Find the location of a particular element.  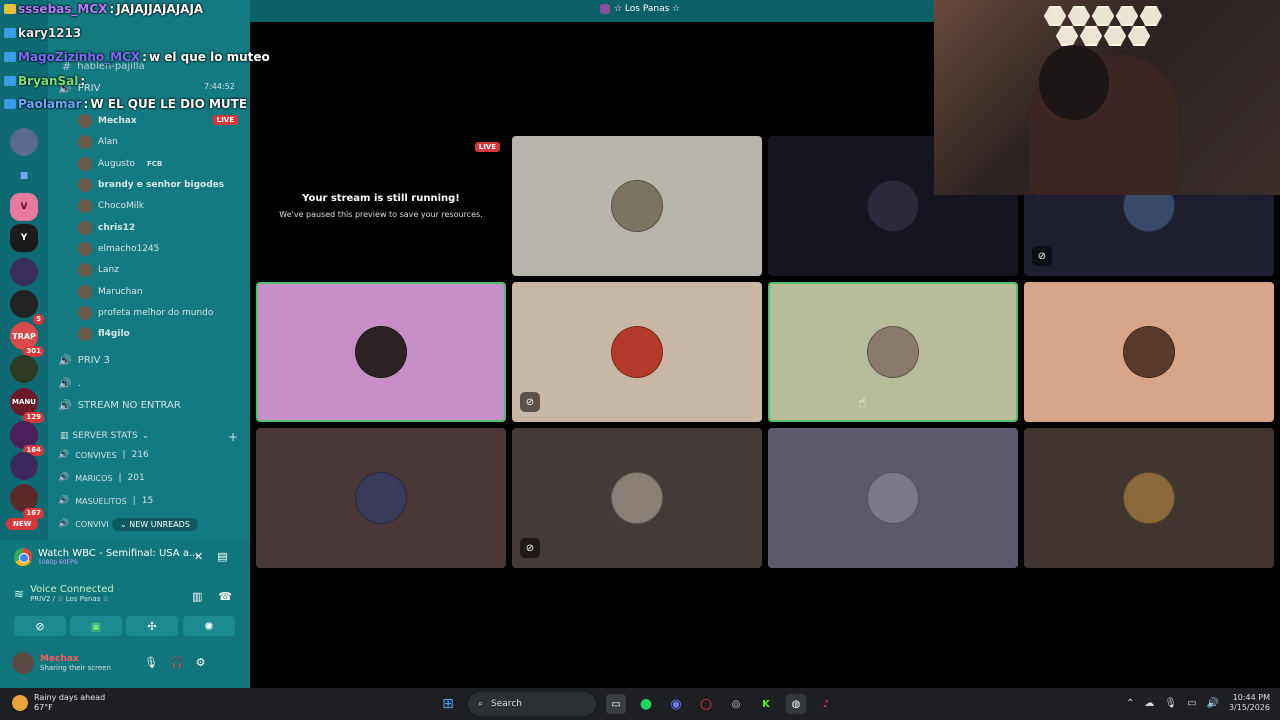

windows-start-icon: ⊞ is located at coordinates (448, 704).